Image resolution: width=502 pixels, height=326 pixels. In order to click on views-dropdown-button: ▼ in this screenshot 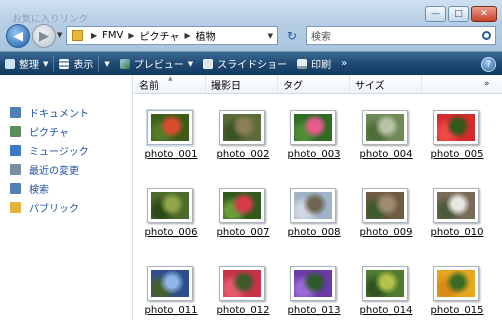, I will do `click(106, 63)`.